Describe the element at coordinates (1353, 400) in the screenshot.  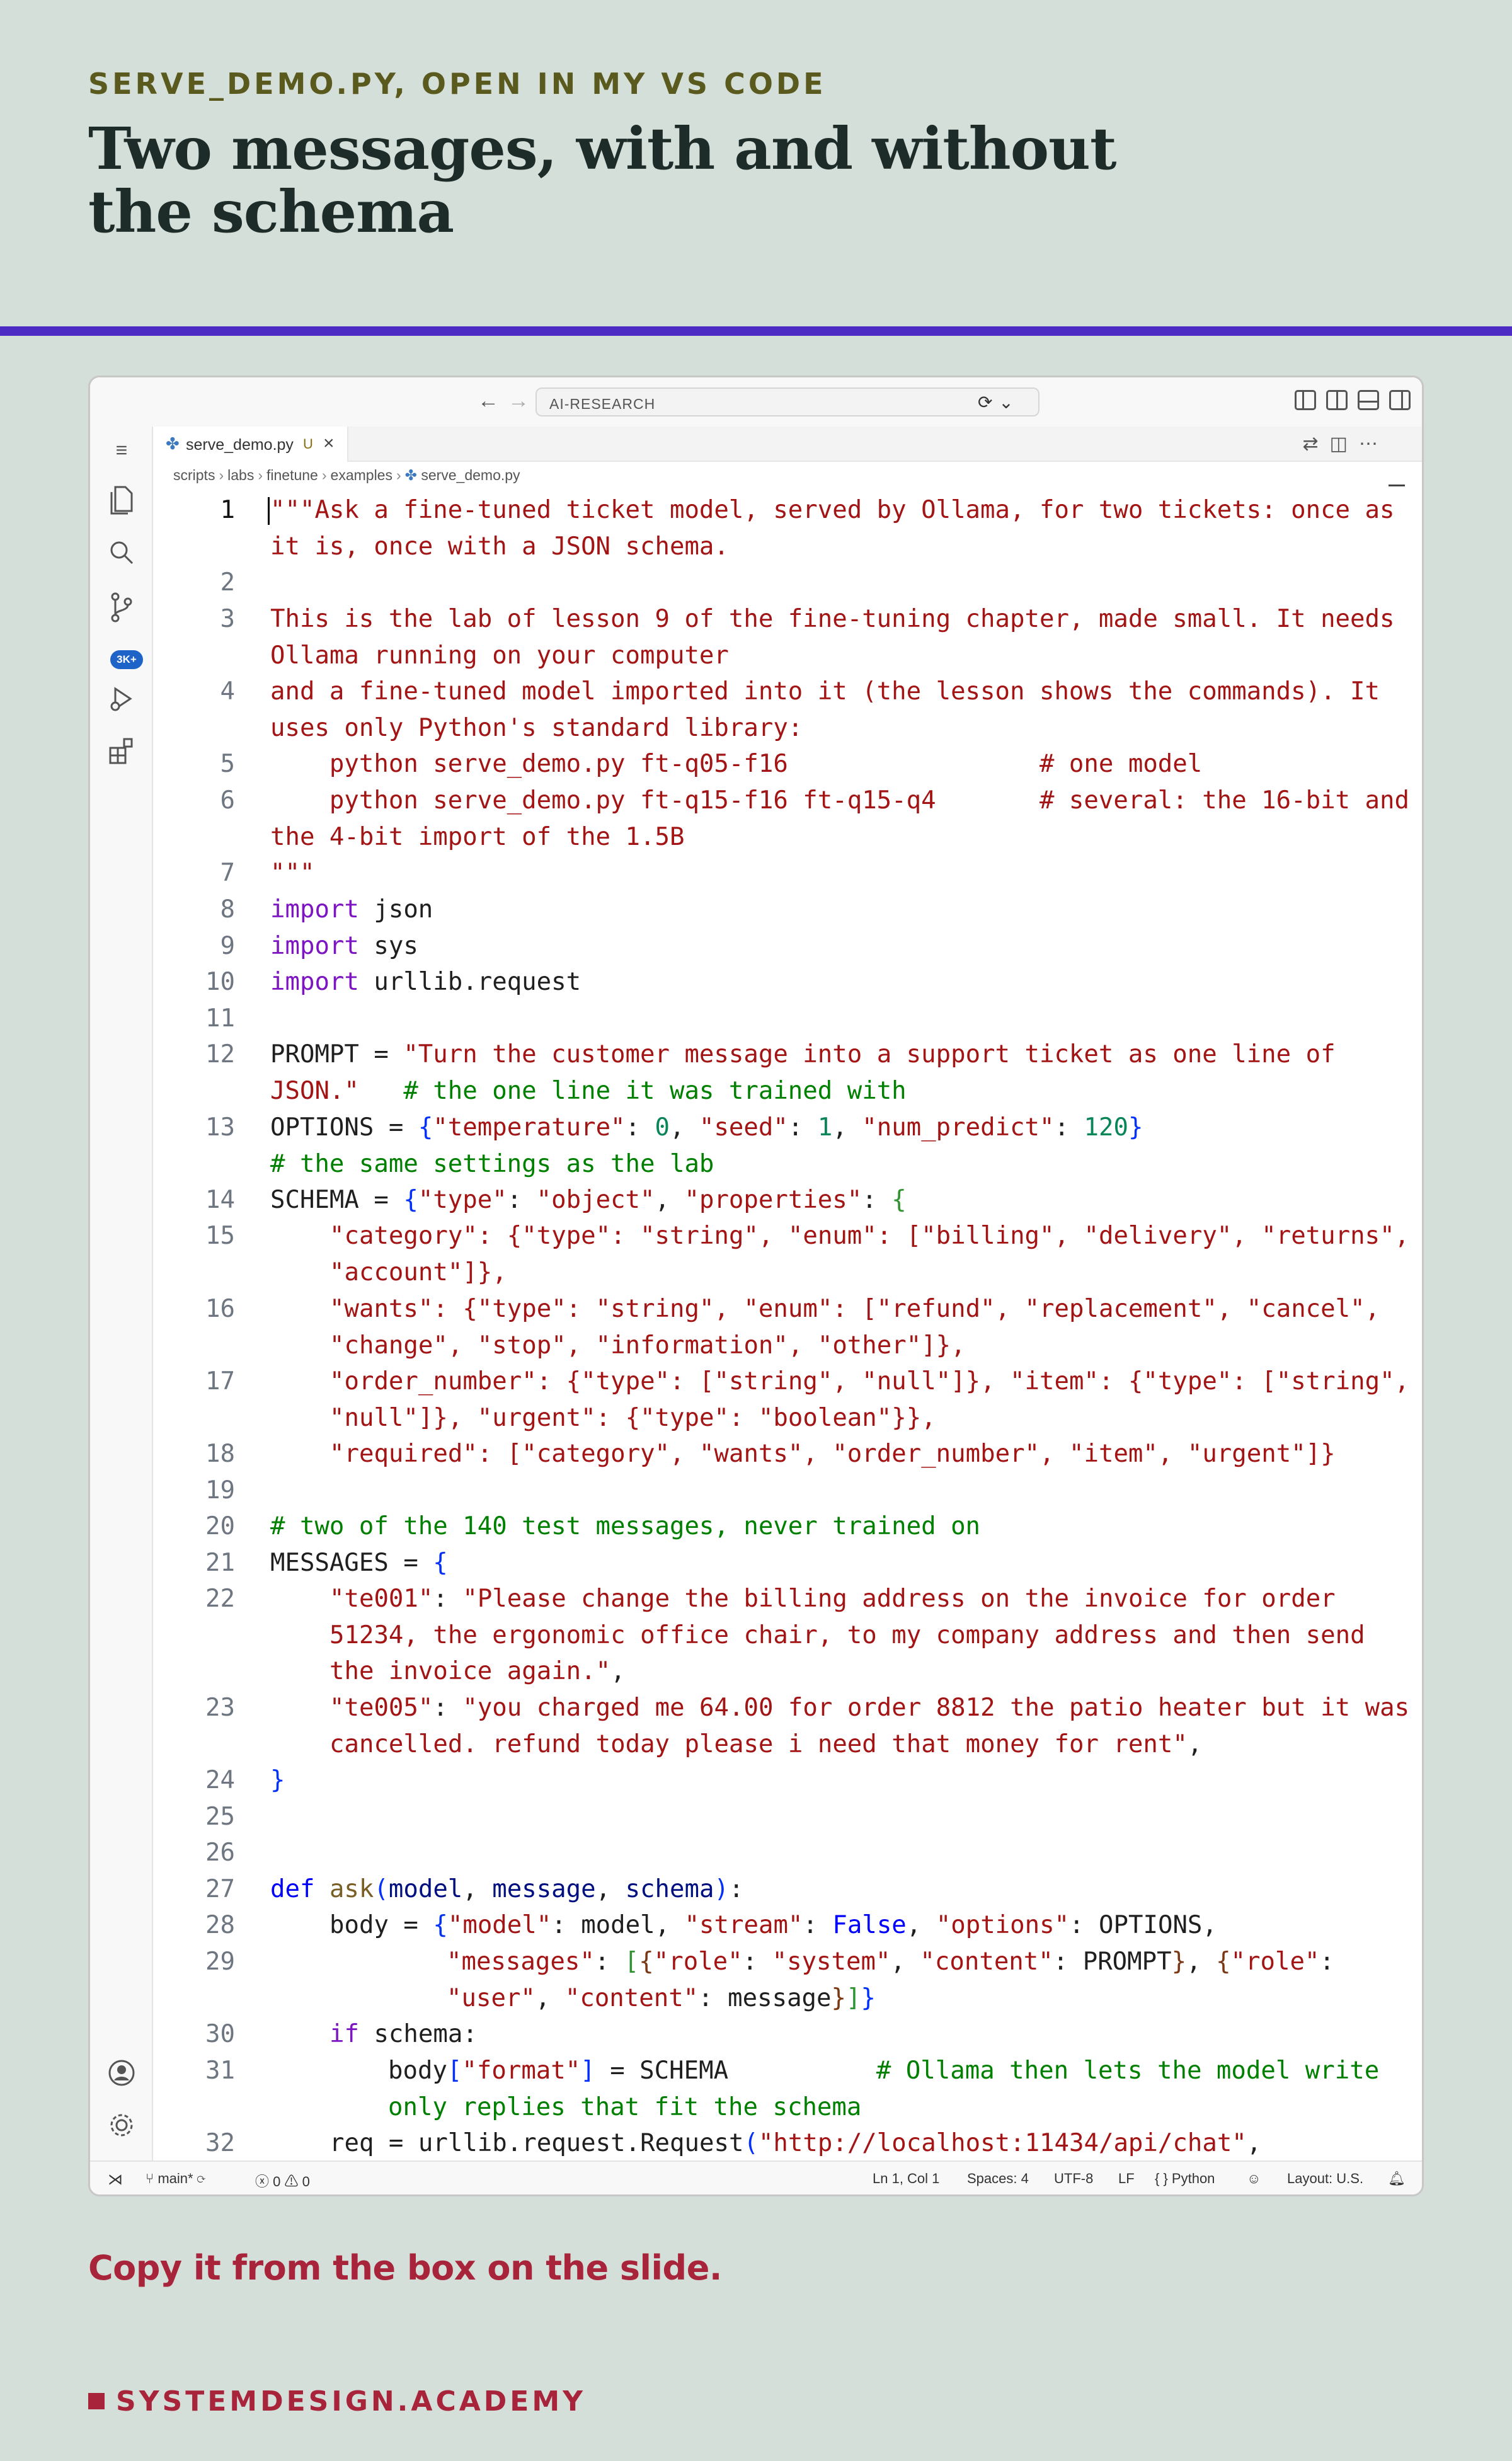
I see `layout-controls` at that location.